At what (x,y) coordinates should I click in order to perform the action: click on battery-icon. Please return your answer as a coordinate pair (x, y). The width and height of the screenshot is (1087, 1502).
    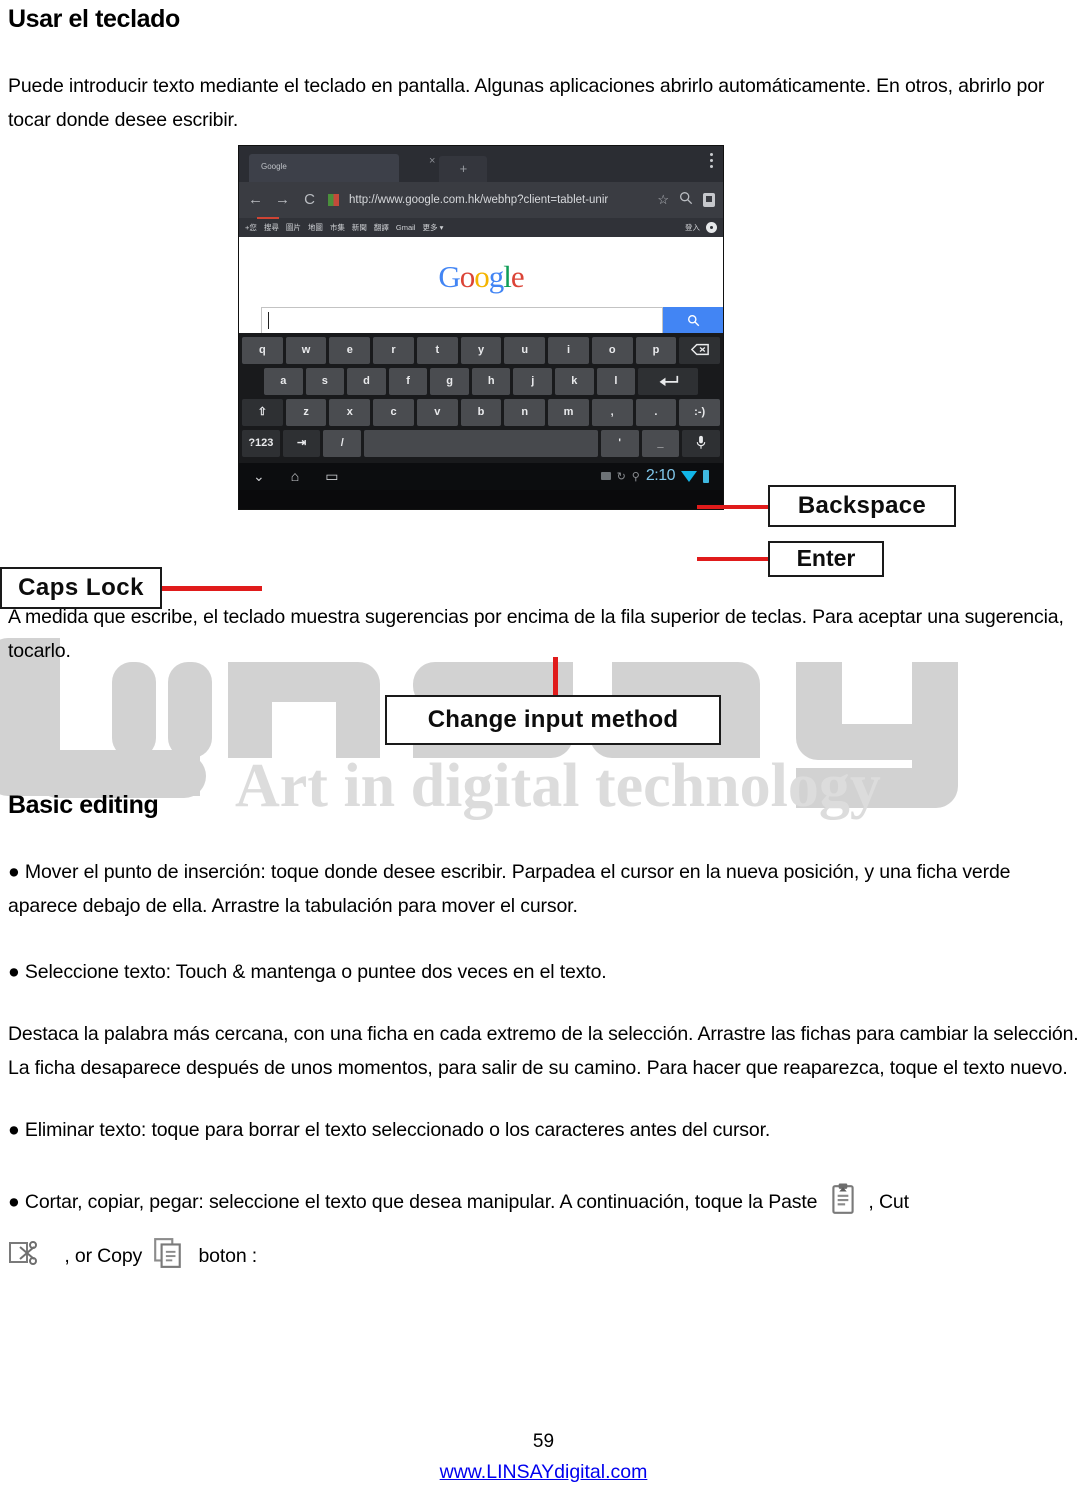
    Looking at the image, I should click on (706, 476).